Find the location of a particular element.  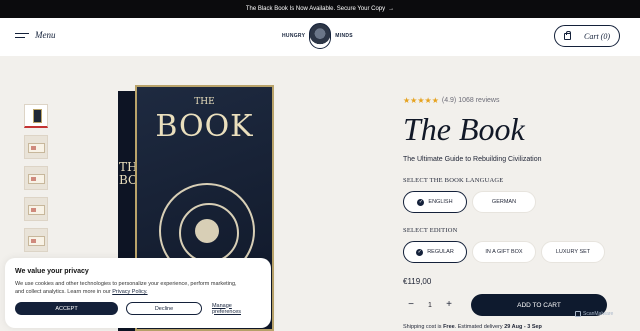

bag-icon is located at coordinates (567, 35).